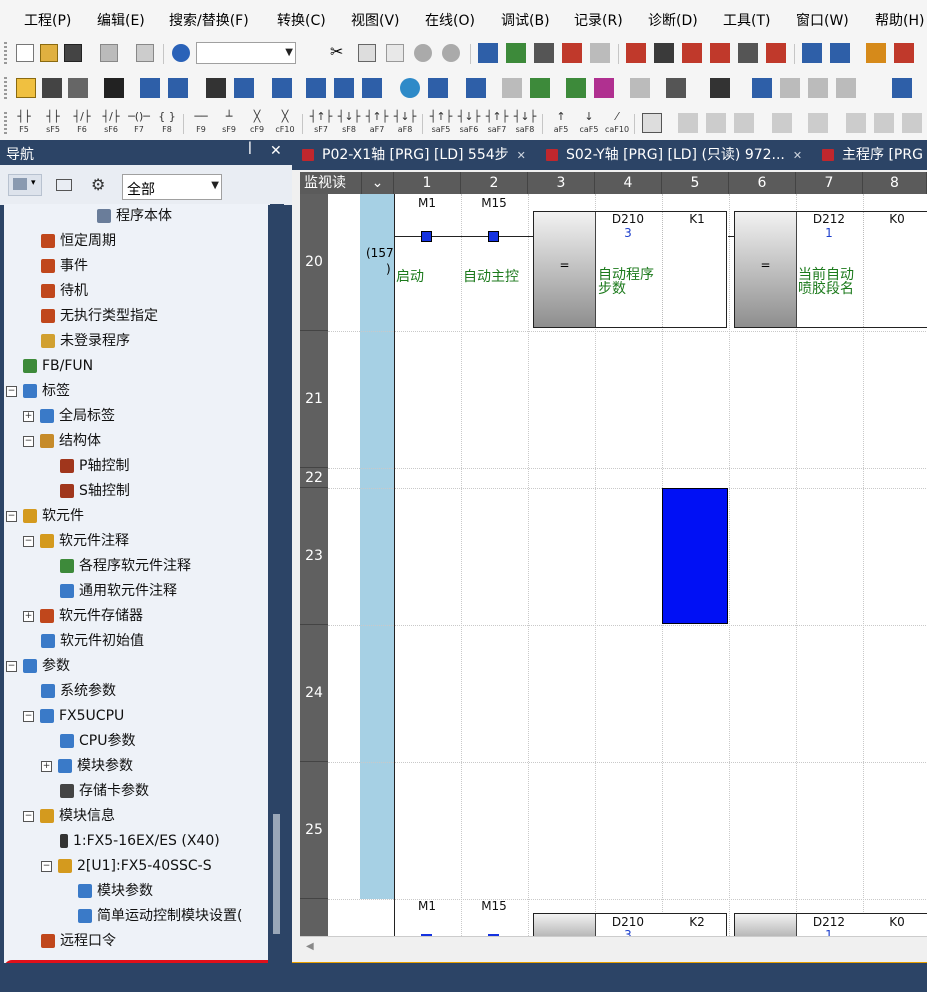  What do you see at coordinates (688, 123) in the screenshot?
I see `ladder-edit1-icon` at bounding box center [688, 123].